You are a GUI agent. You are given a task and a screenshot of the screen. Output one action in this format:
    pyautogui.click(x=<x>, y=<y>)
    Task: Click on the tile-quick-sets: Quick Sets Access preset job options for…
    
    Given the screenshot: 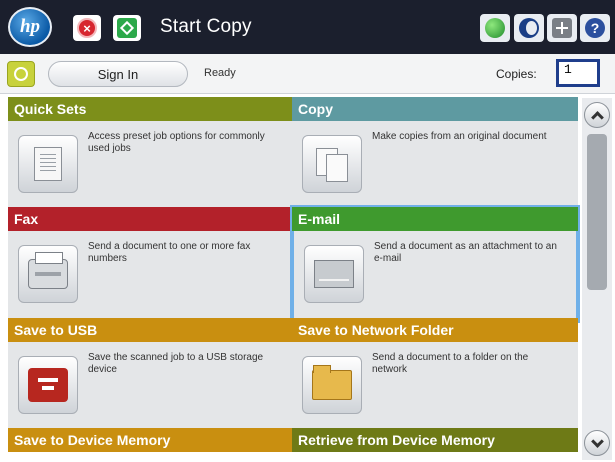 What is the action you would take?
    pyautogui.click(x=151, y=154)
    